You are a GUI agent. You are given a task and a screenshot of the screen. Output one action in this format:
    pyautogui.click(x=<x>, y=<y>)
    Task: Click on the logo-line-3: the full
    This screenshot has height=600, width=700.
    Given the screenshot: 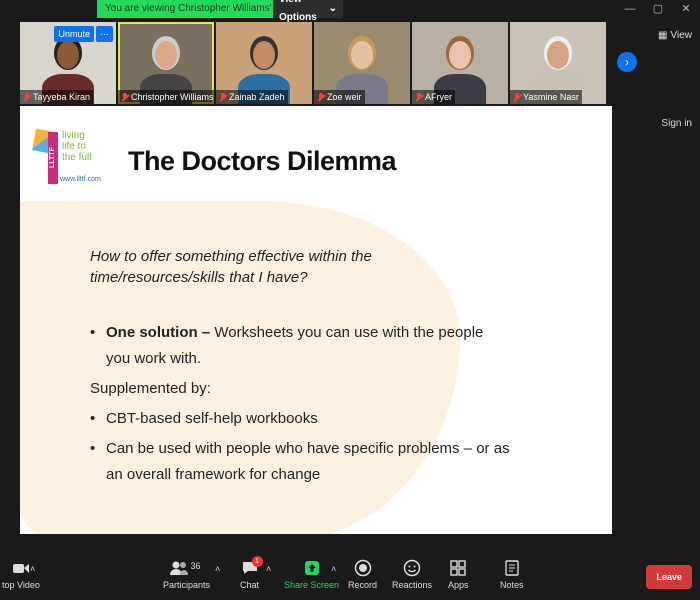 What is the action you would take?
    pyautogui.click(x=77, y=157)
    